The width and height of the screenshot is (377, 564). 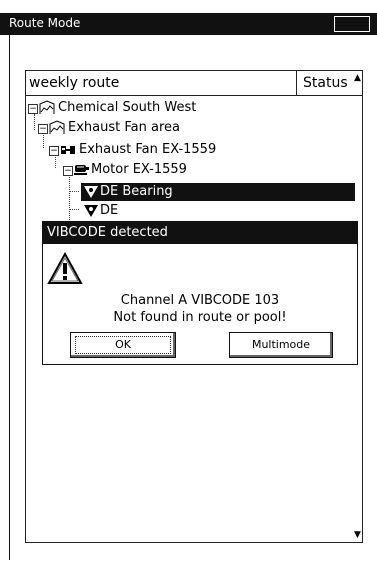 What do you see at coordinates (357, 78) in the screenshot?
I see `scroll-up-arrow-icon: ▲` at bounding box center [357, 78].